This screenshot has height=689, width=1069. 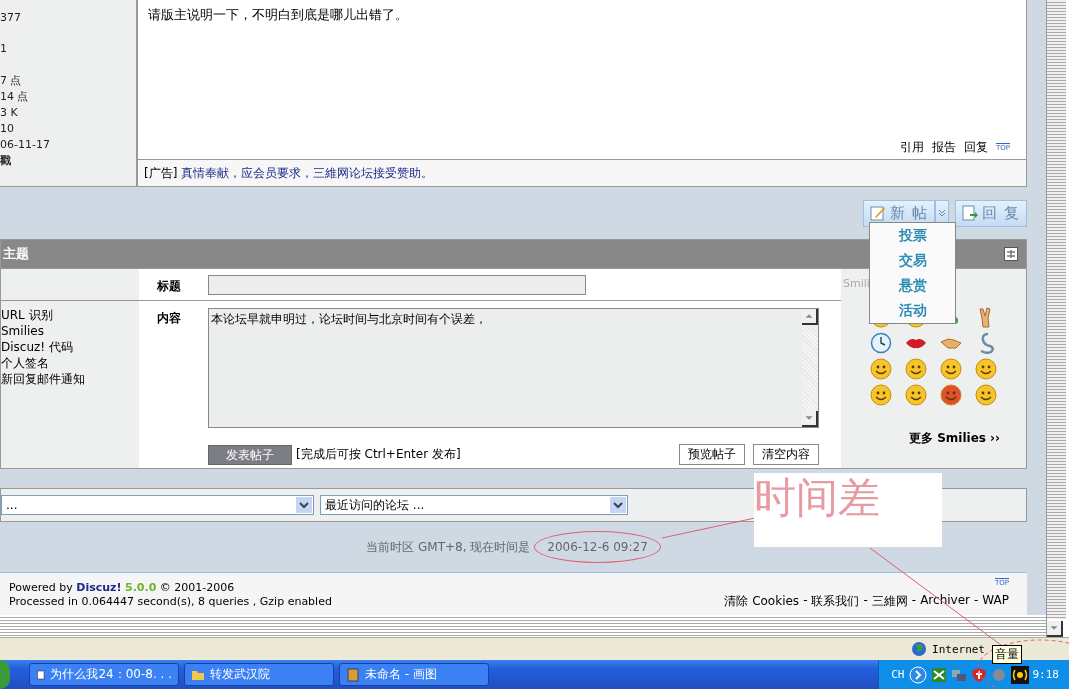 What do you see at coordinates (1007, 654) in the screenshot?
I see `tooltip: 音量` at bounding box center [1007, 654].